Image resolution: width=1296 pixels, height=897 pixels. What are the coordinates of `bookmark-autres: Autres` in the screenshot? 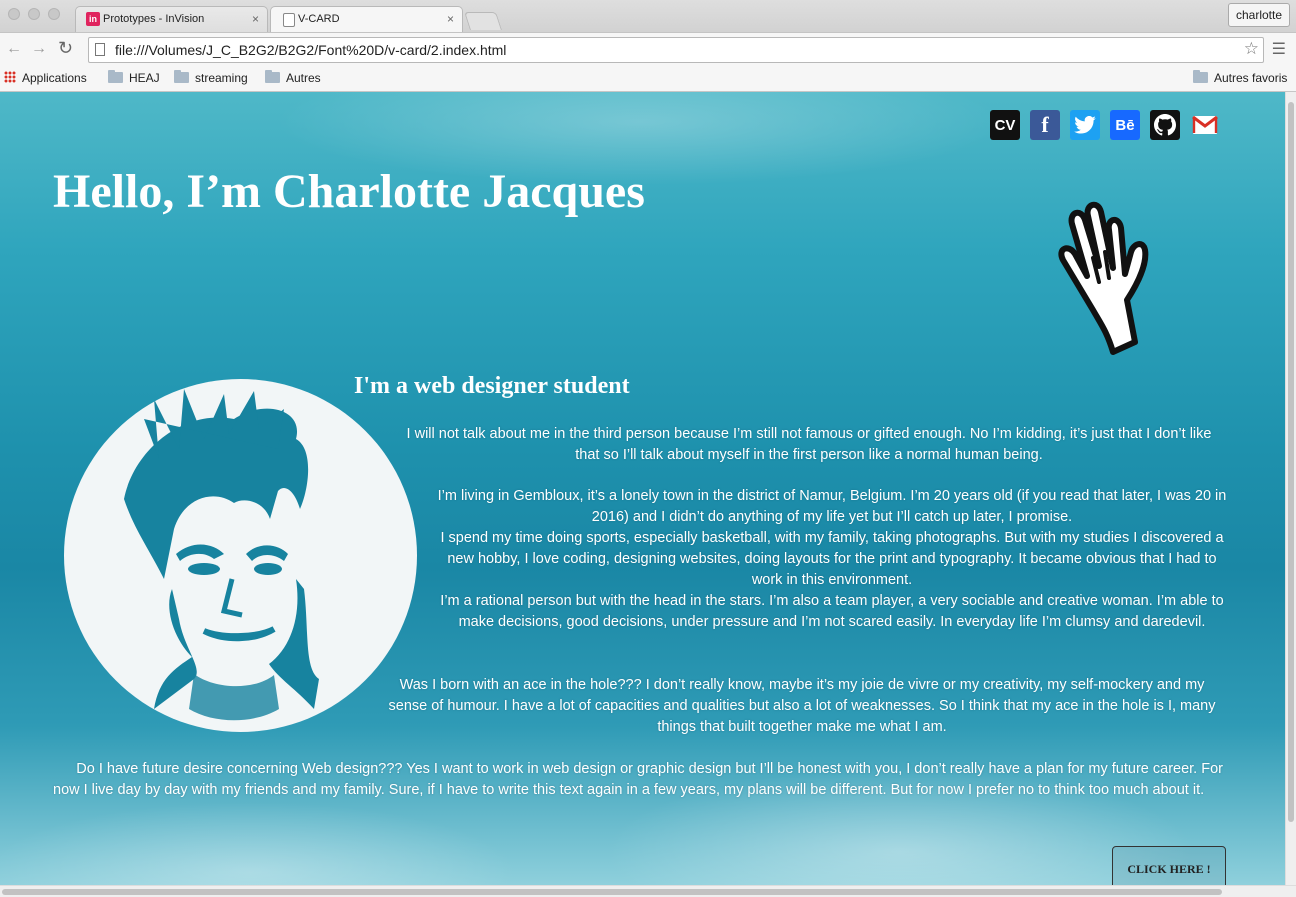 It's located at (293, 77).